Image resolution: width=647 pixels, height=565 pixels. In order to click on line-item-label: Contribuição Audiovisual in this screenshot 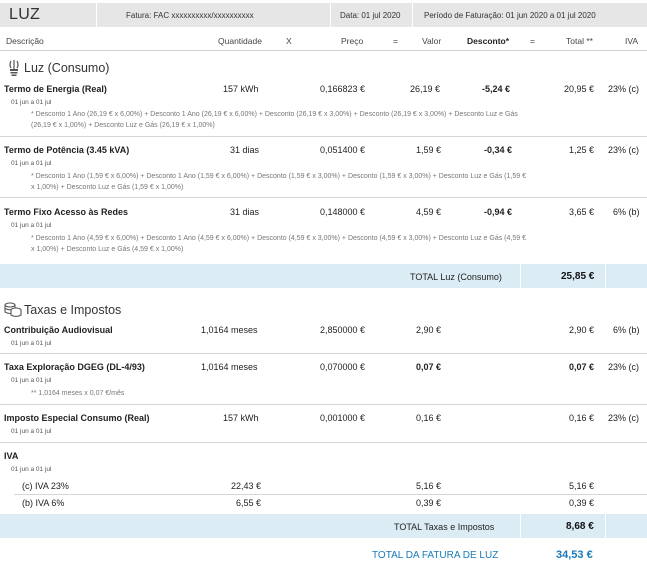, I will do `click(58, 330)`.